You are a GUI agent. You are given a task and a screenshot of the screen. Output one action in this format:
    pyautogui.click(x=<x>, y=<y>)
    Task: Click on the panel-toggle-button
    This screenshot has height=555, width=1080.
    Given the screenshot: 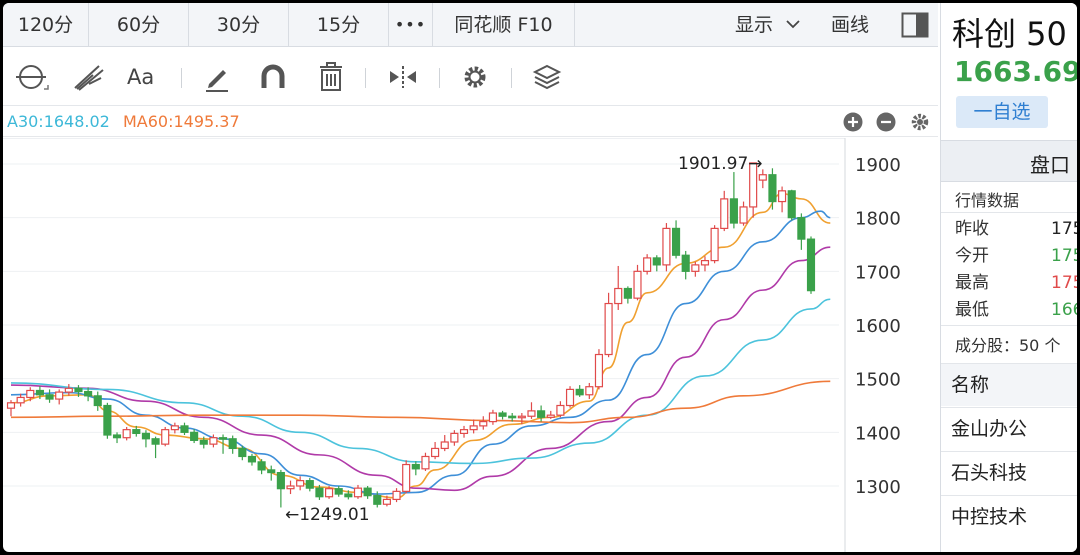 What is the action you would take?
    pyautogui.click(x=915, y=25)
    